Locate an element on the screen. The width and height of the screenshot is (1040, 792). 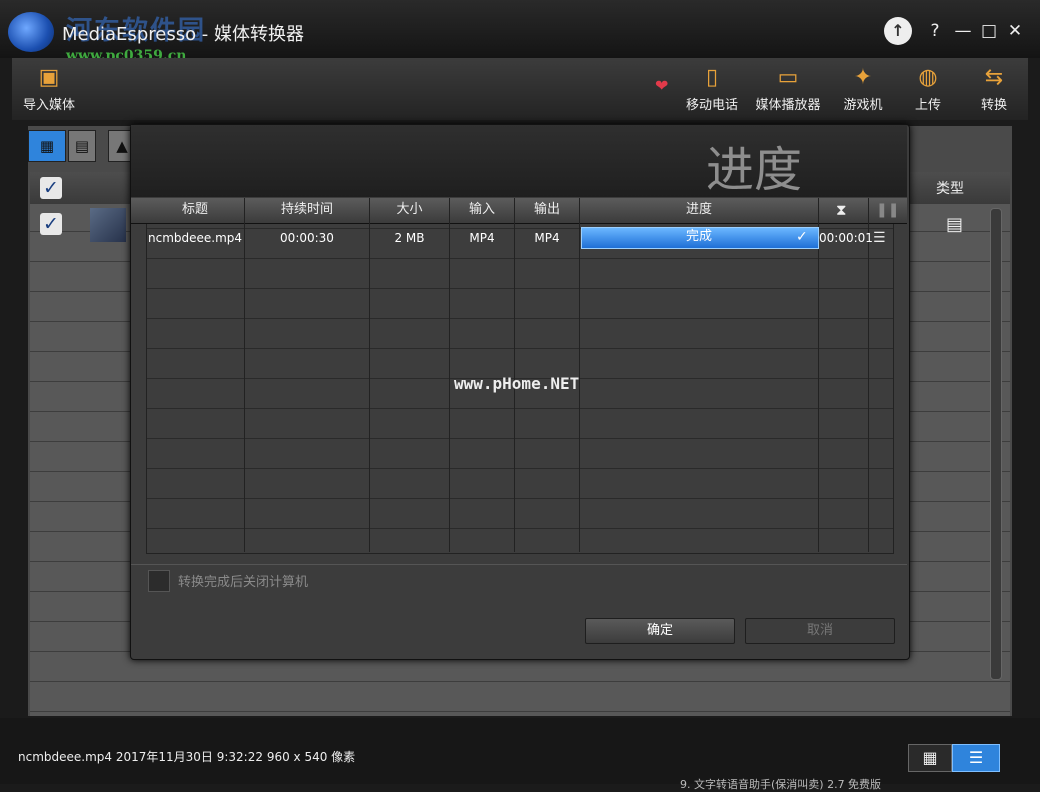
cell-duration: 00:00:30 is located at coordinates (307, 238).